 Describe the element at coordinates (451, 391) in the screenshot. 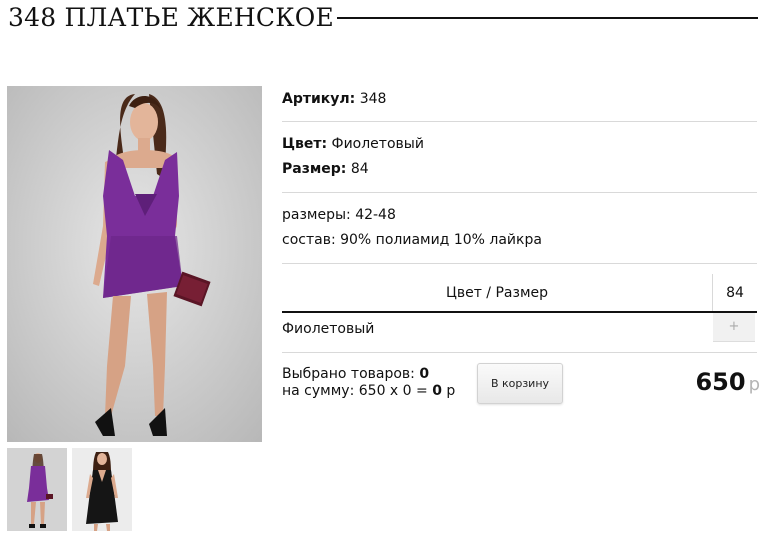

I see `sum-currency: р` at that location.